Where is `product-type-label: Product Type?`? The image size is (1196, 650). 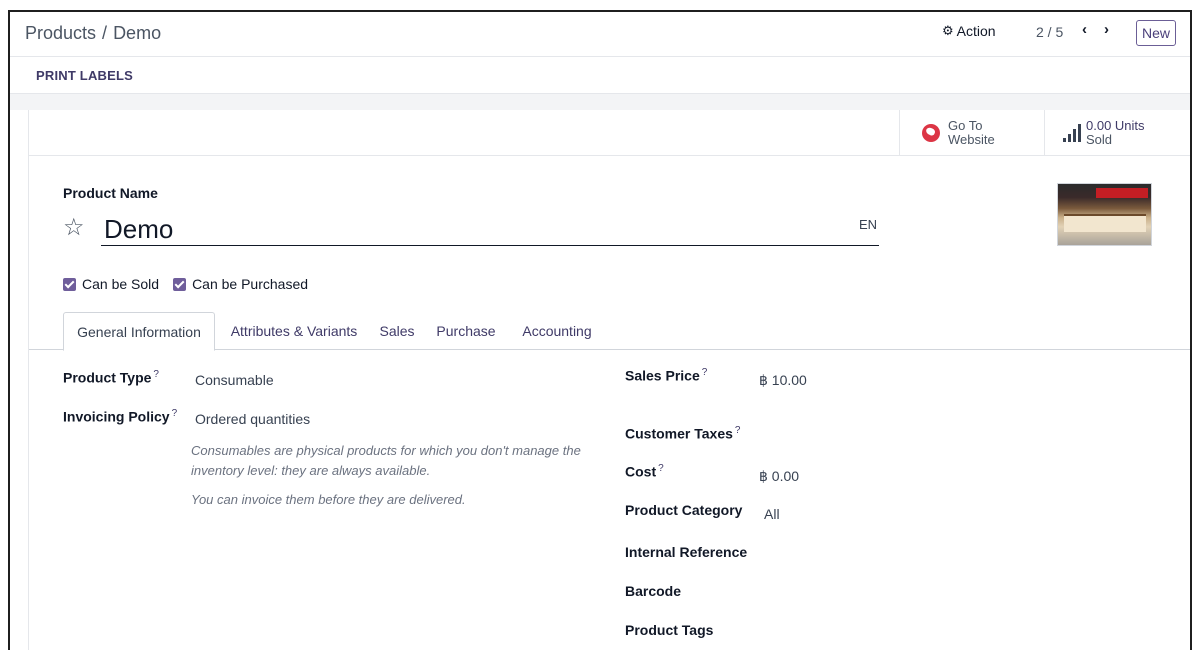 product-type-label: Product Type? is located at coordinates (111, 377).